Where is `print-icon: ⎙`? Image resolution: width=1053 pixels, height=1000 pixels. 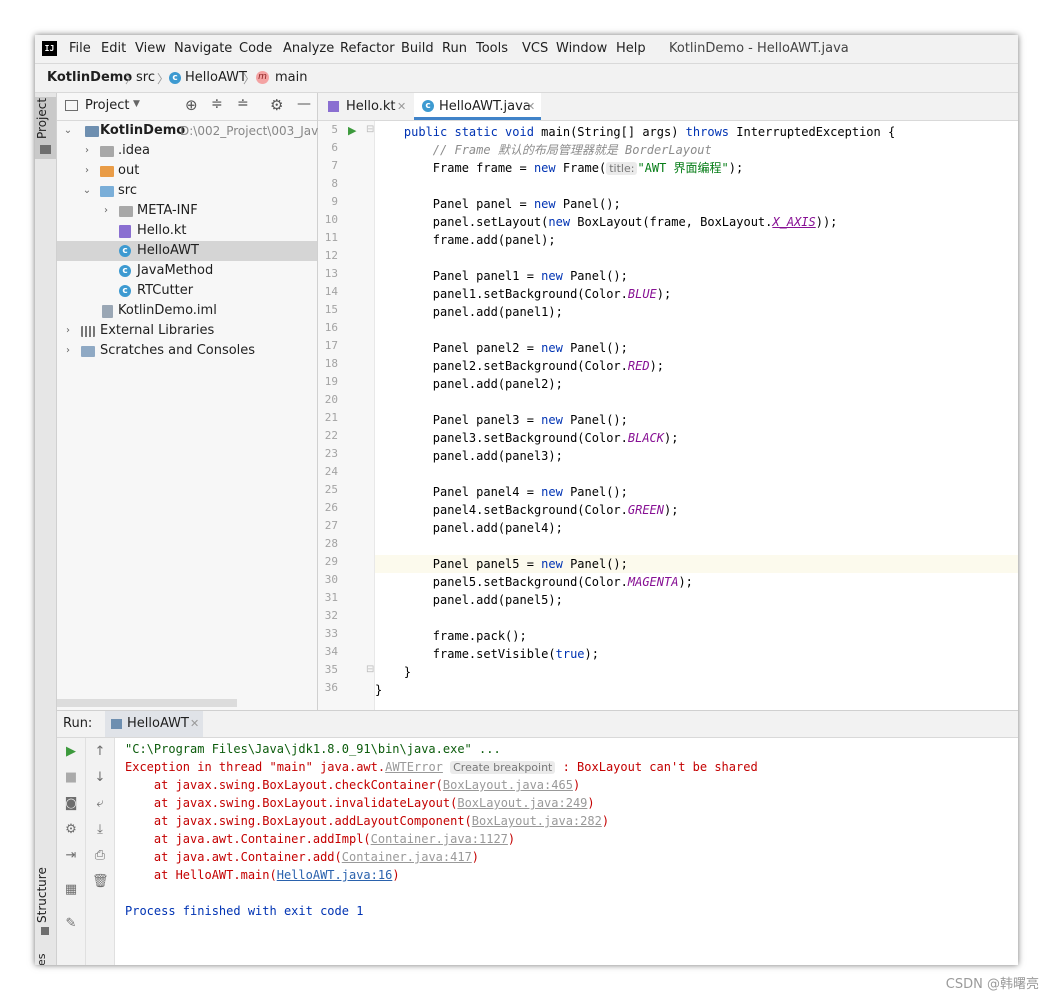 print-icon: ⎙ is located at coordinates (100, 856).